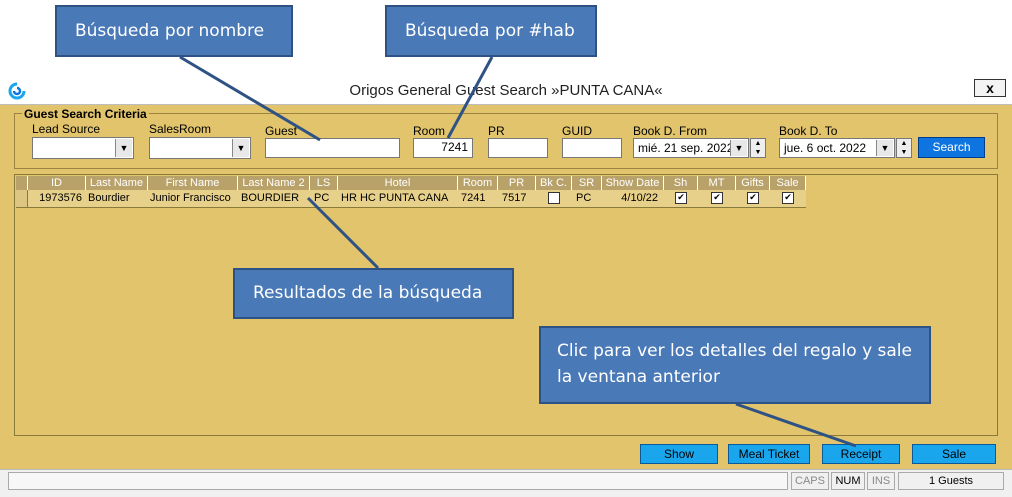 This screenshot has height=497, width=1012. Describe the element at coordinates (470, 97) in the screenshot. I see `room-search-connector` at that location.